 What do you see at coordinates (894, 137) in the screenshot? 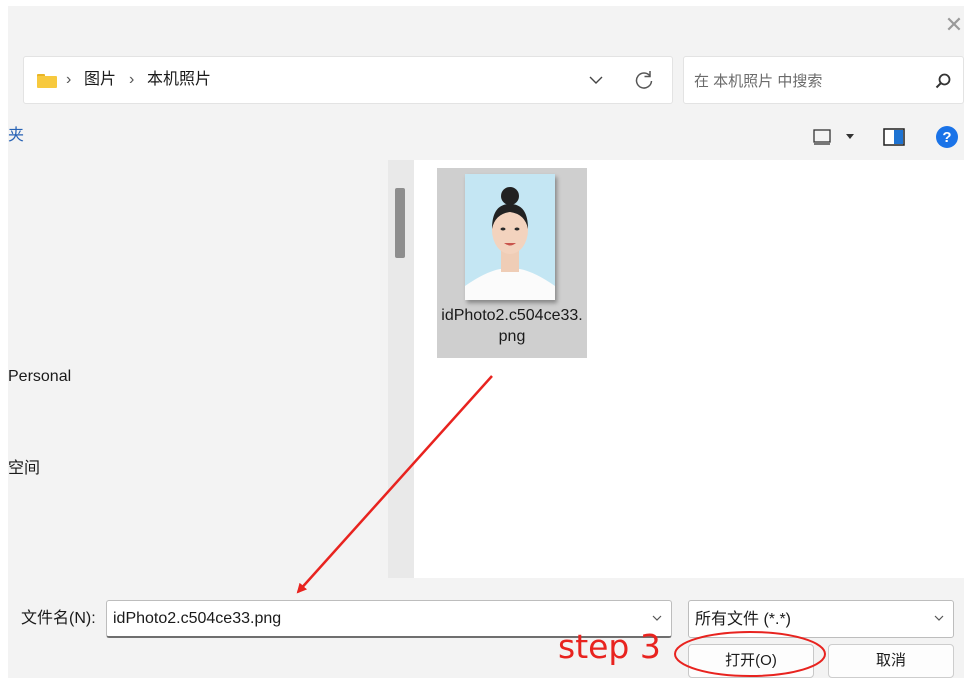
I see `preview-pane-icon` at bounding box center [894, 137].